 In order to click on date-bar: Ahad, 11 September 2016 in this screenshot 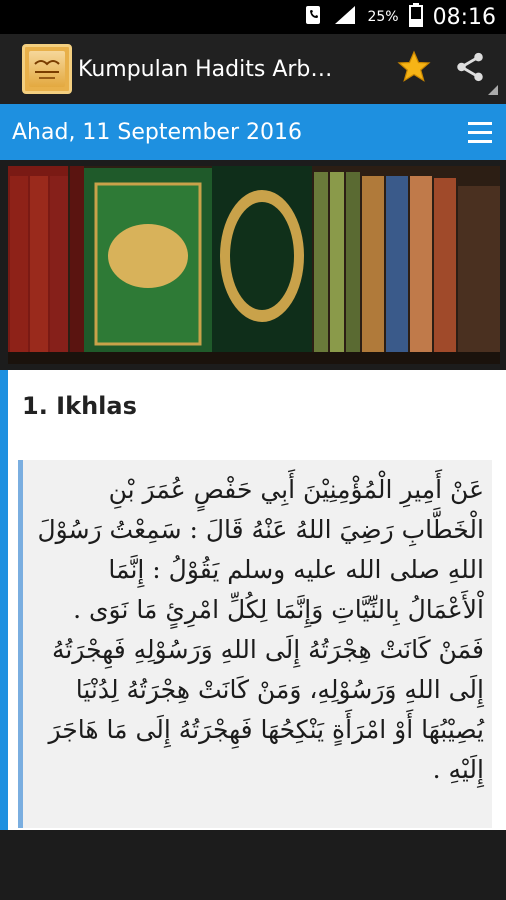, I will do `click(253, 132)`.